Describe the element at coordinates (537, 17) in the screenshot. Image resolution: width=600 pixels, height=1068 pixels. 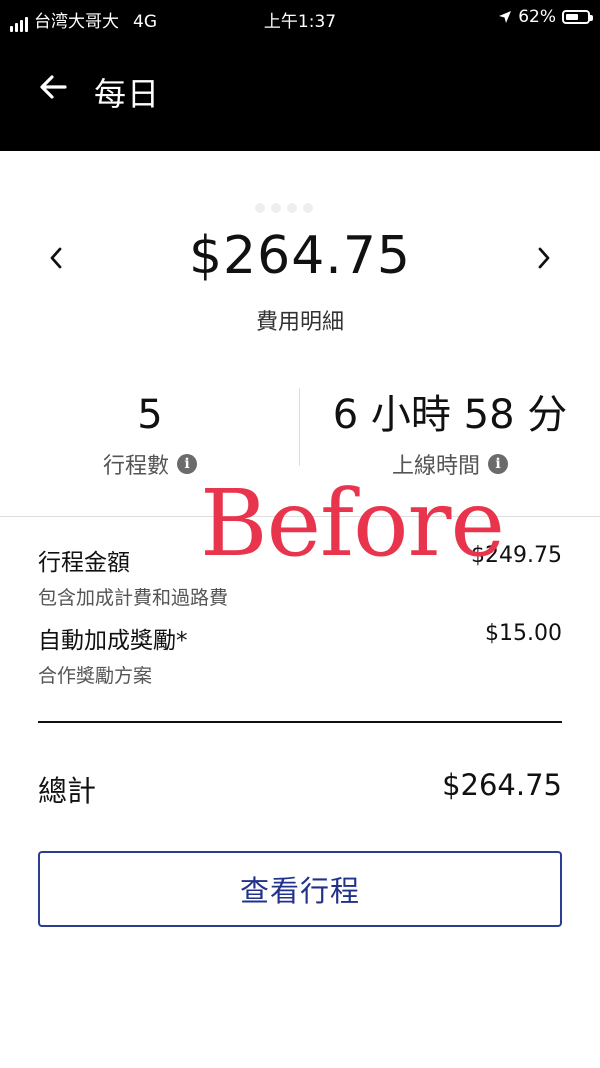
I see `battery-percent: 62%` at that location.